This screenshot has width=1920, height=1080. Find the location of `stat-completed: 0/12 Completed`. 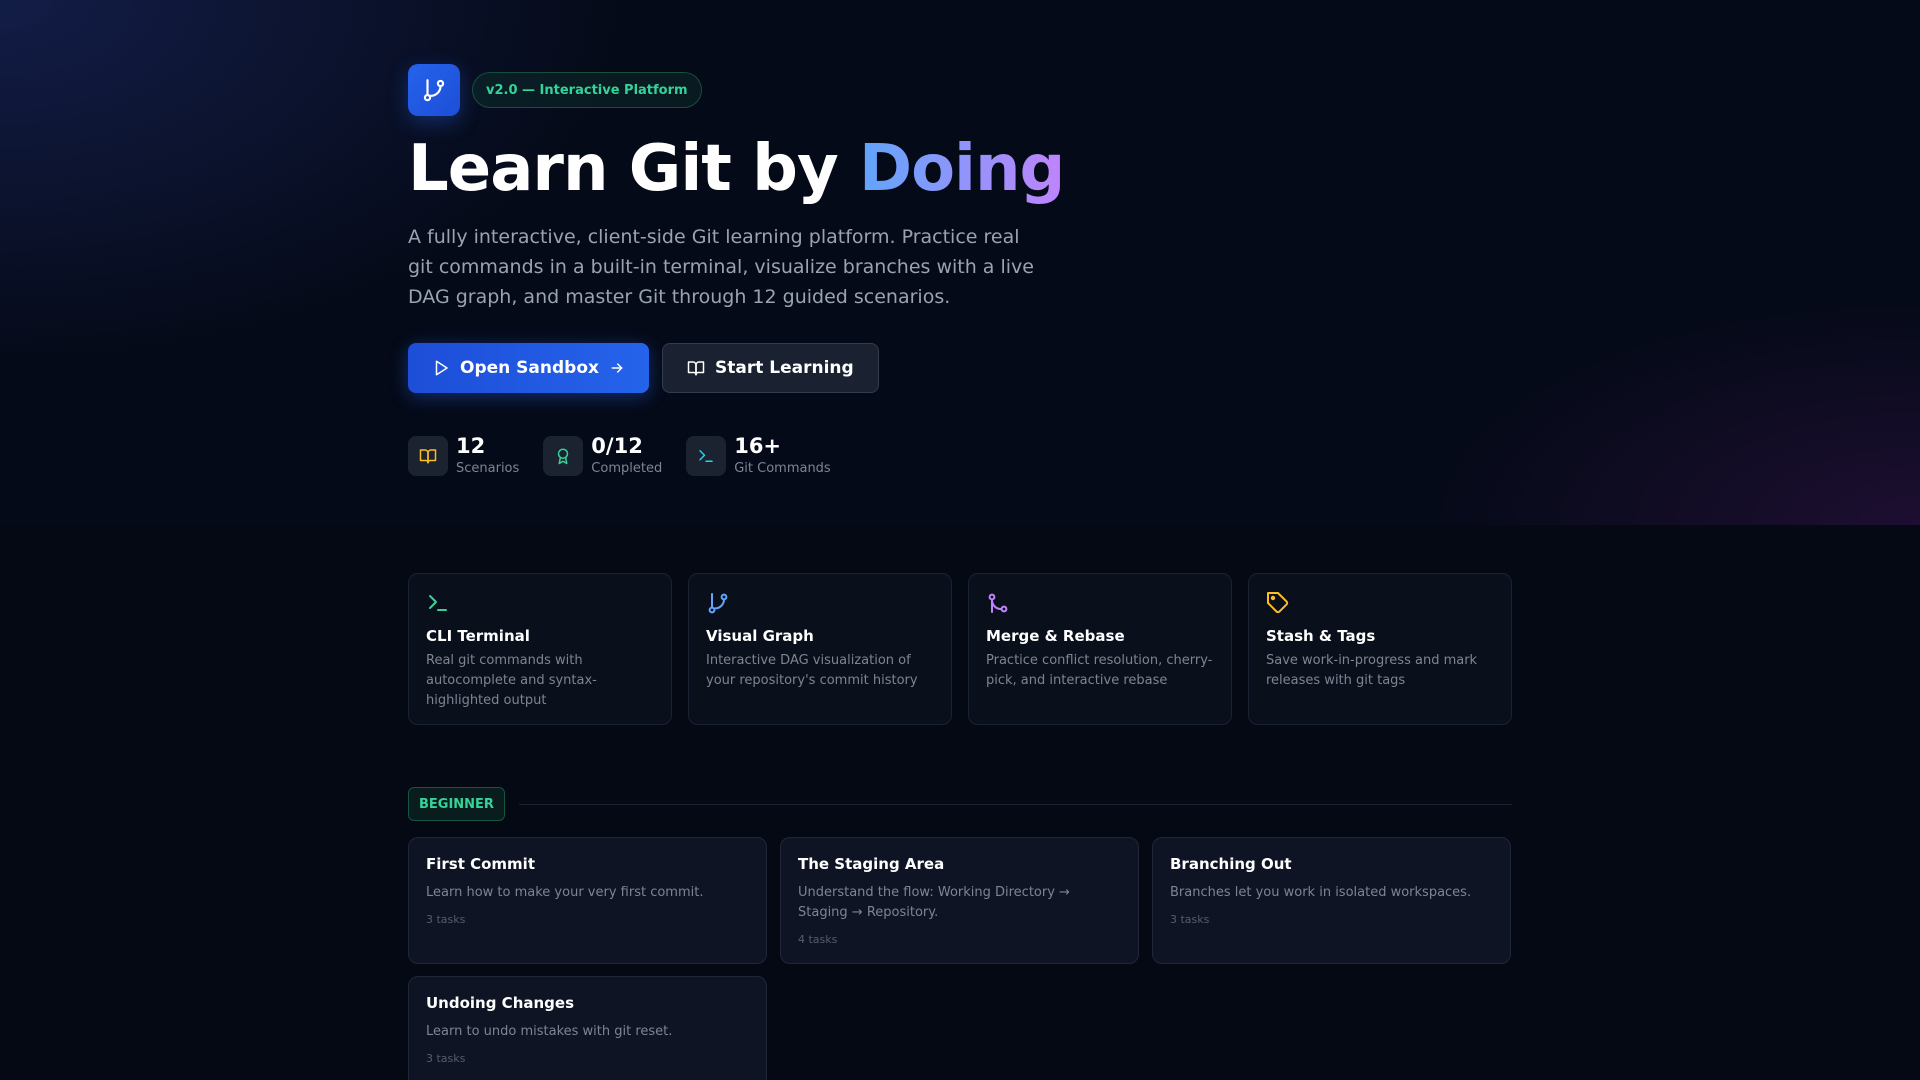

stat-completed: 0/12 Completed is located at coordinates (602, 455).